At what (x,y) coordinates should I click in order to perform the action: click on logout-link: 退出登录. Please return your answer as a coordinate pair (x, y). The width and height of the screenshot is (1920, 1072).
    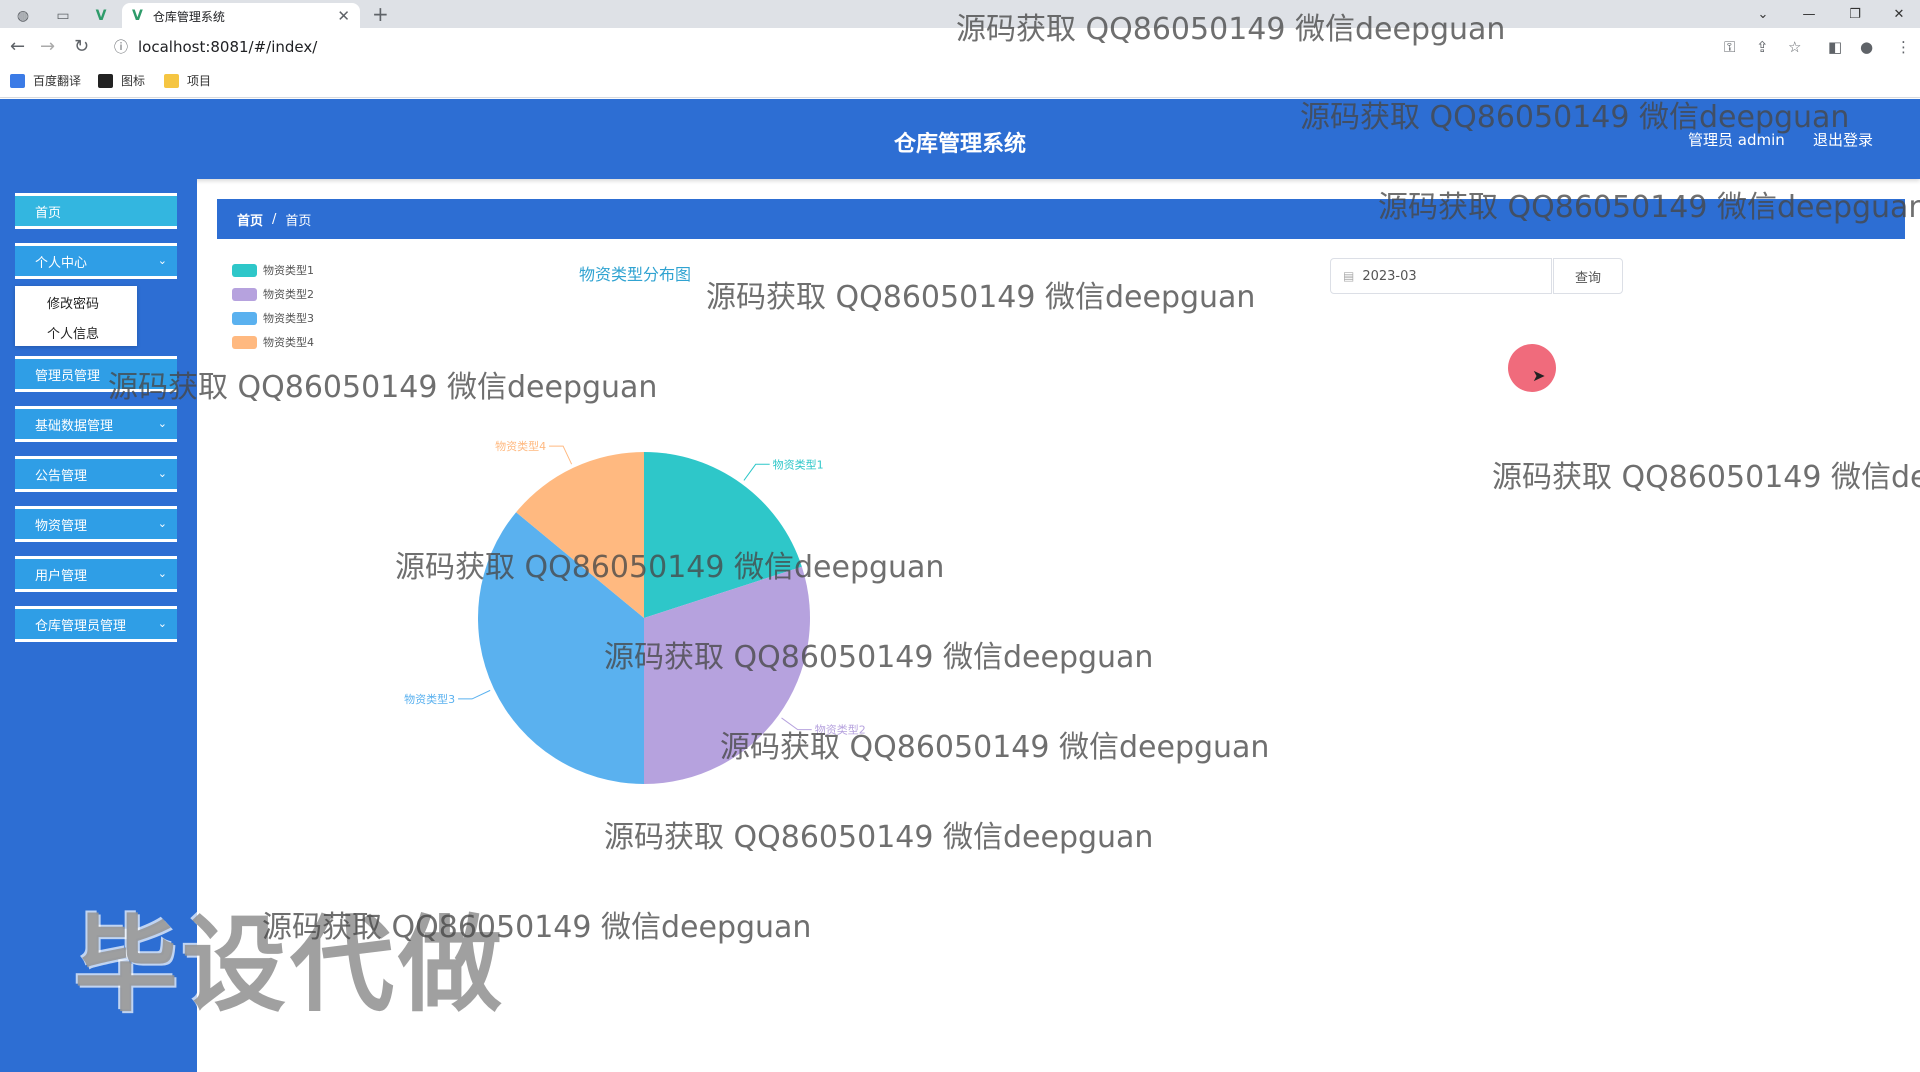
    Looking at the image, I should click on (1843, 139).